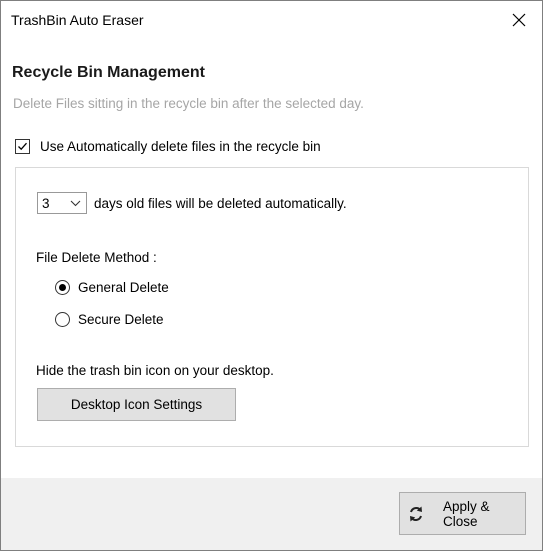 The width and height of the screenshot is (543, 551). What do you see at coordinates (77, 20) in the screenshot?
I see `window-title: TrashBin Auto Eraser` at bounding box center [77, 20].